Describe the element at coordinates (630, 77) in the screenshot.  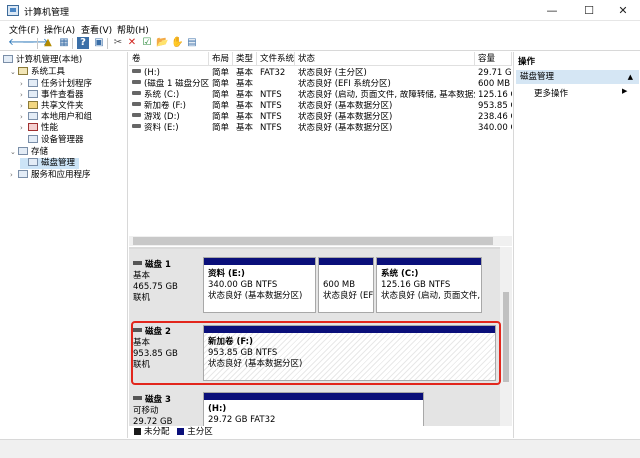
I see `collapse-triangle-icon: ▲` at that location.